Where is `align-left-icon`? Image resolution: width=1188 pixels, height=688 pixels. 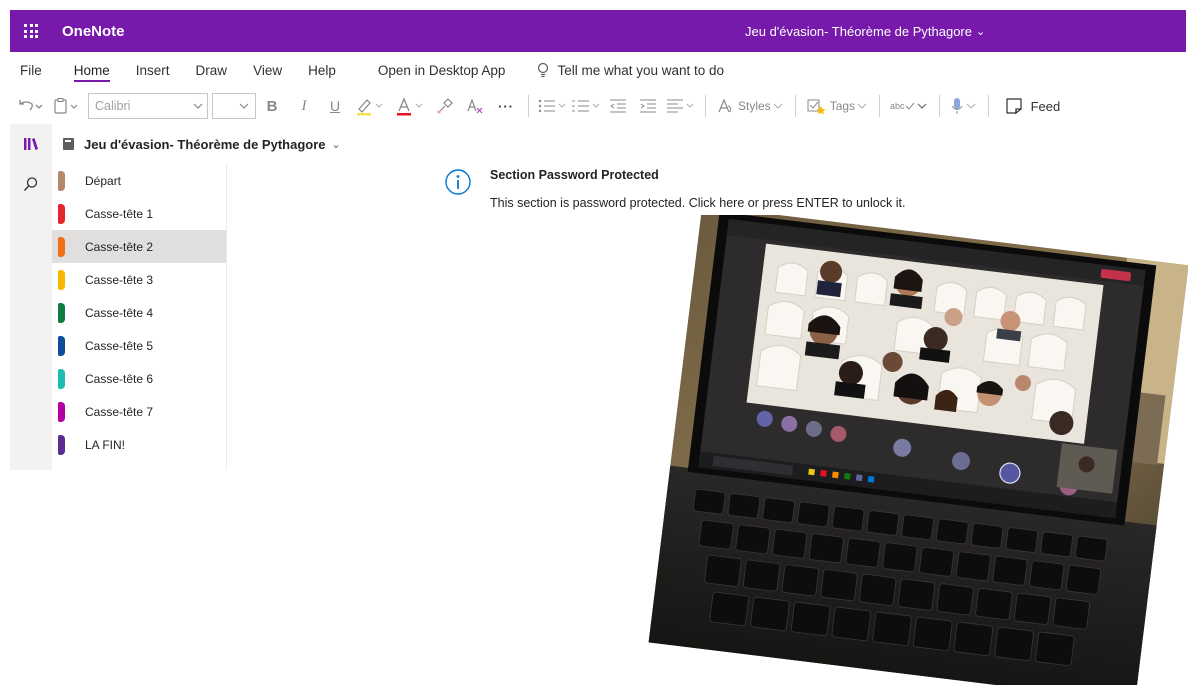 align-left-icon is located at coordinates (680, 106).